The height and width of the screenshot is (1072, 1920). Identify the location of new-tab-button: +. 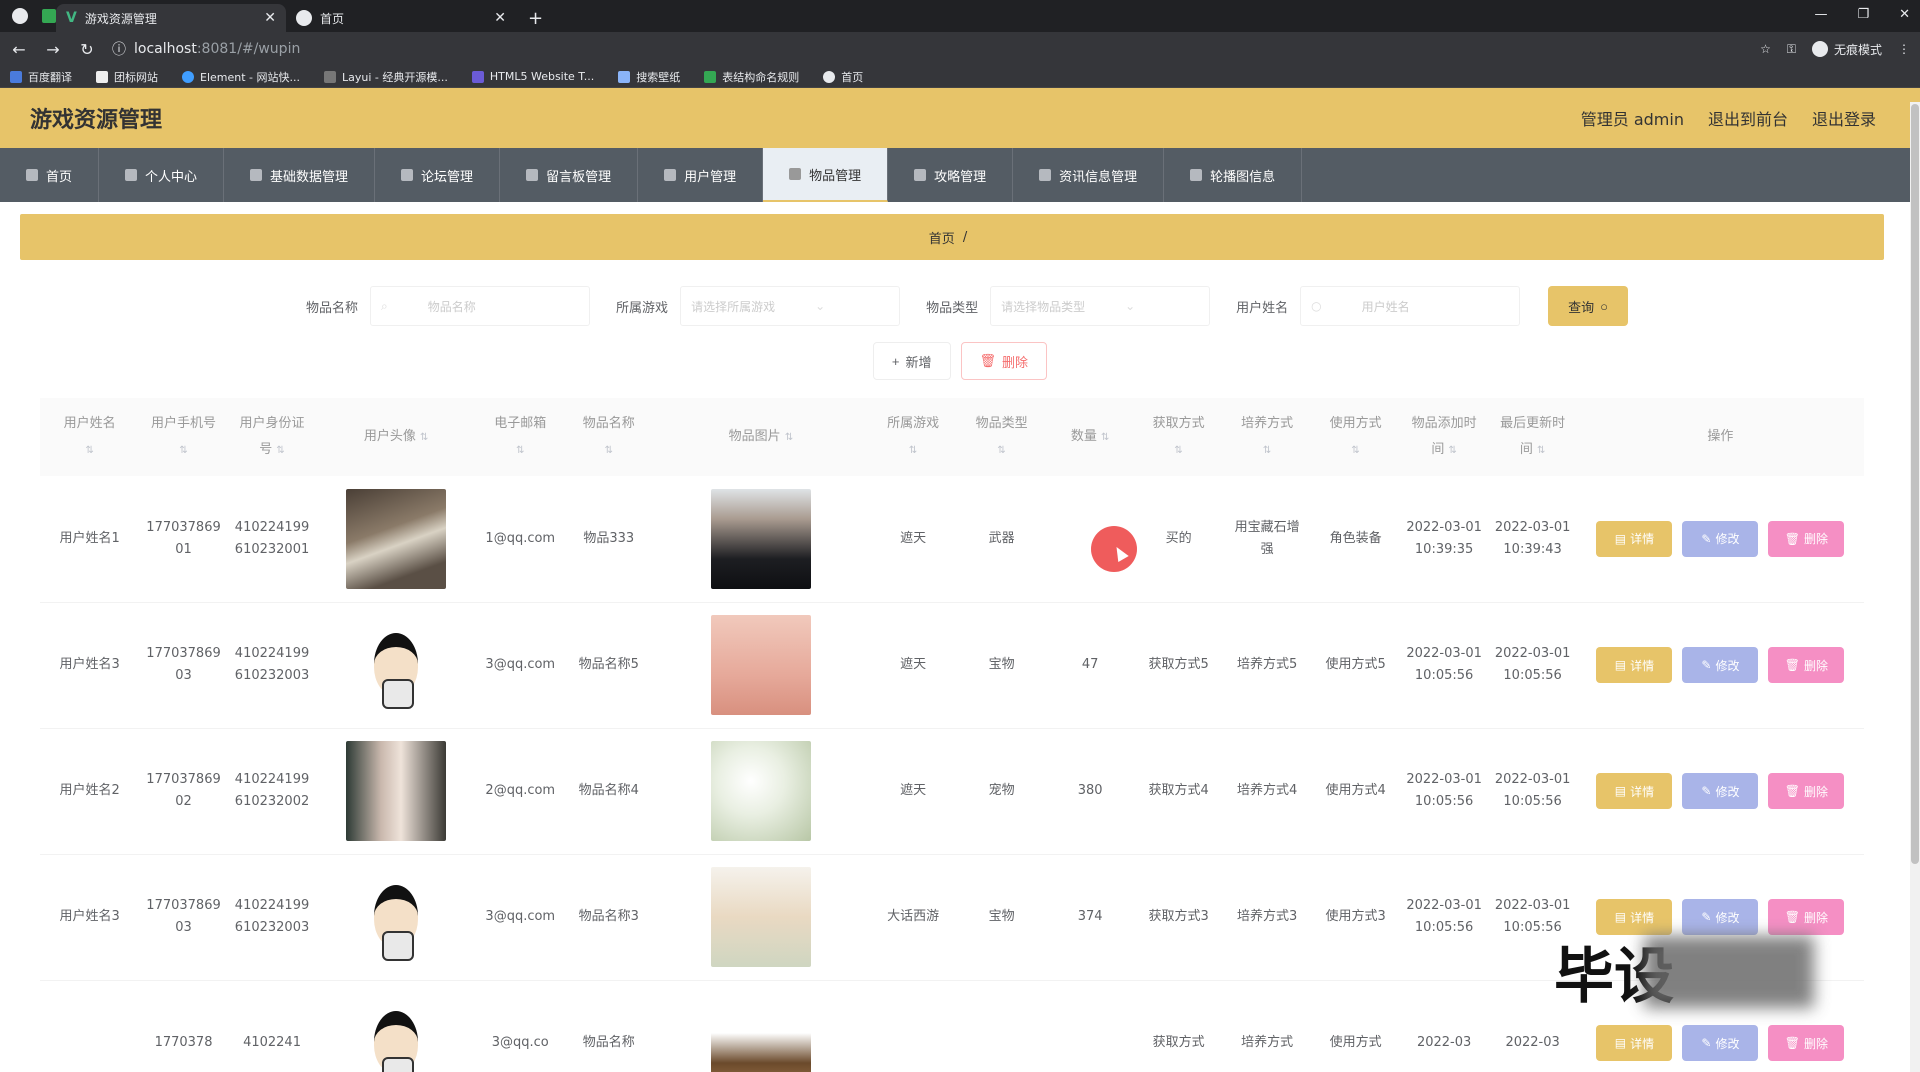
(535, 18).